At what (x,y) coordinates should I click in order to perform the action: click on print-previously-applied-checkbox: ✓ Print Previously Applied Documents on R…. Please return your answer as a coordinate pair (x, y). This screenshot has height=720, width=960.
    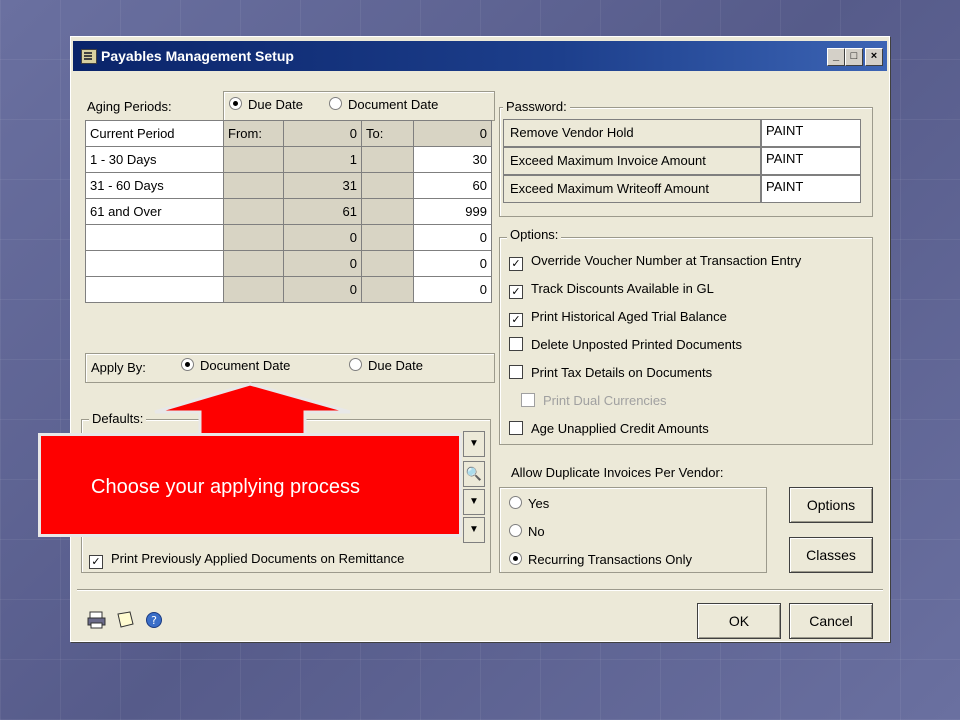
    Looking at the image, I should click on (246, 560).